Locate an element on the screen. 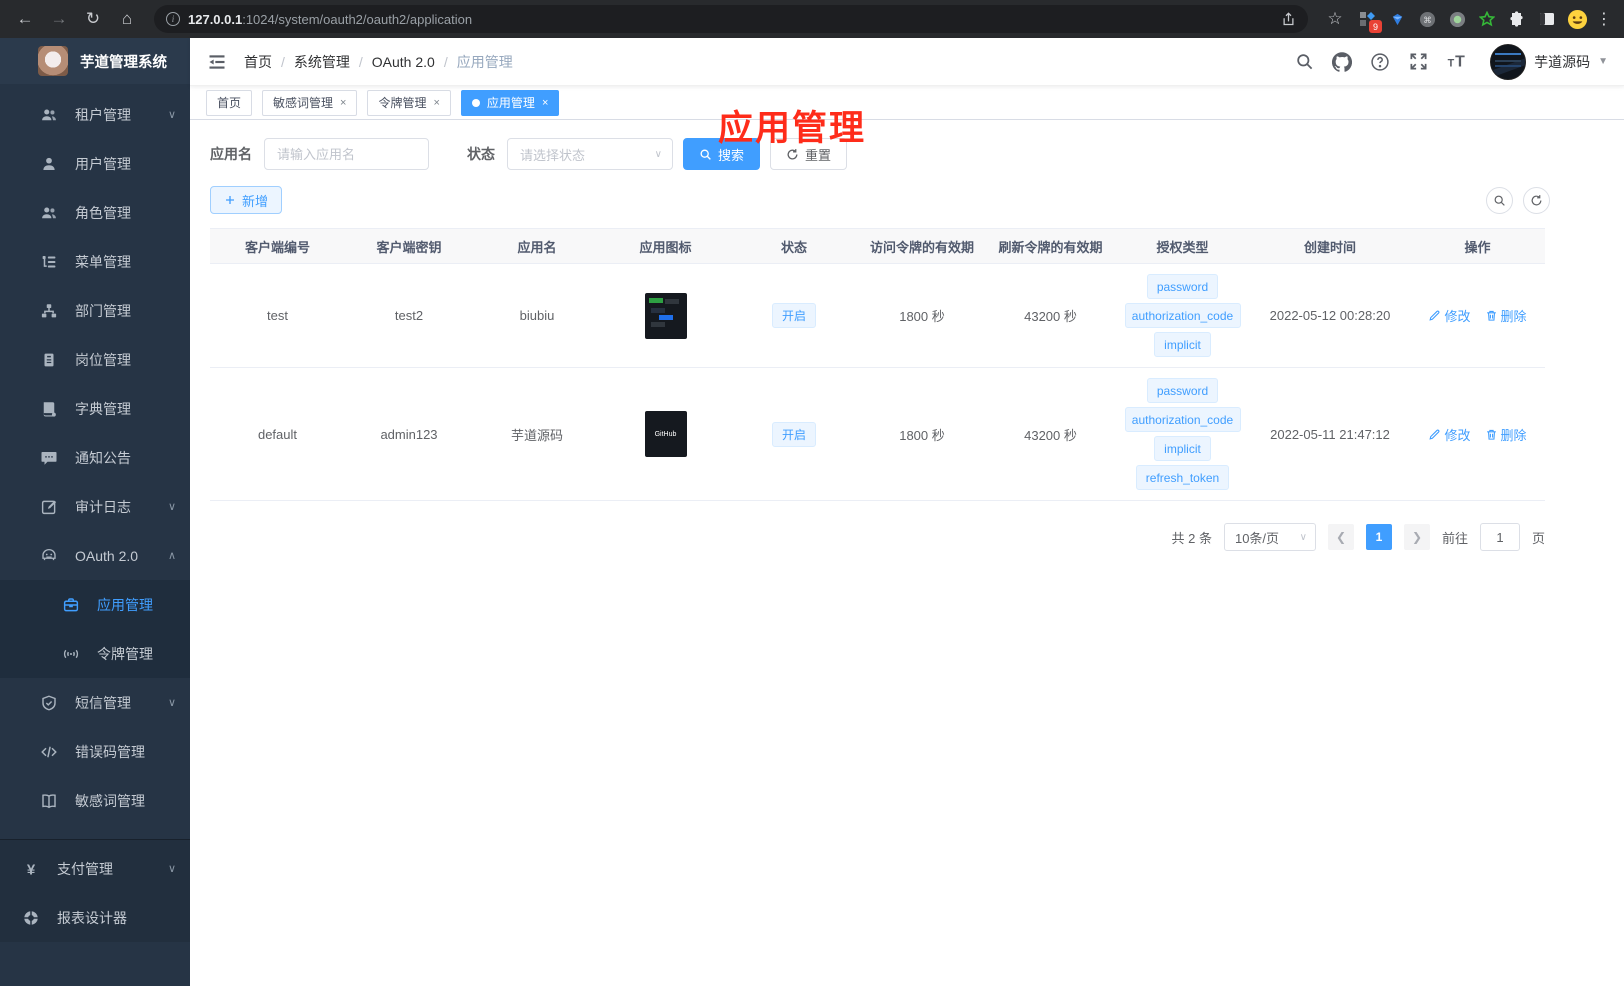  header-search-icon is located at coordinates (1304, 62).